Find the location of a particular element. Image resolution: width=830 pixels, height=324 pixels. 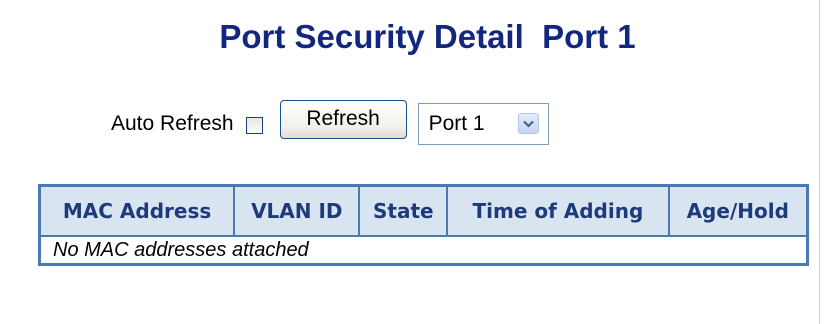

refresh-button: Refresh is located at coordinates (343, 119).